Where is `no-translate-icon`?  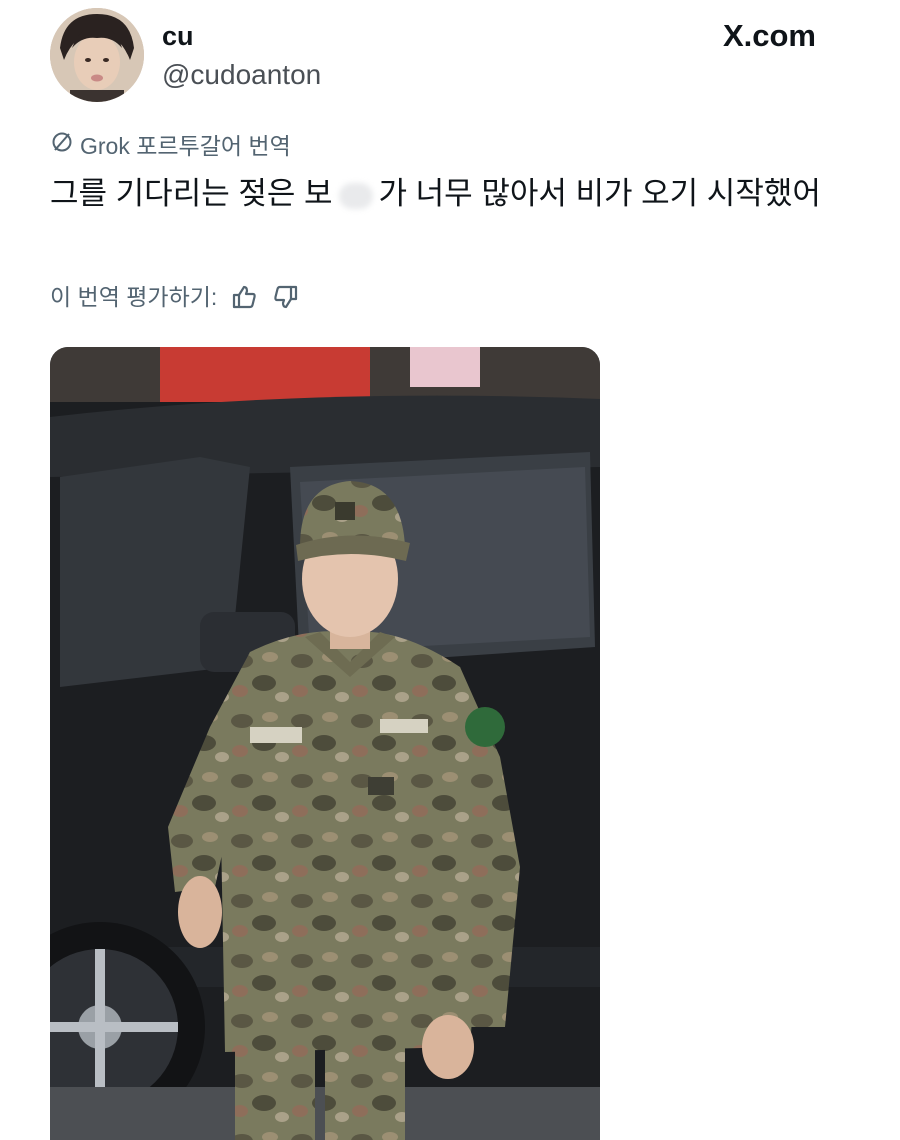 no-translate-icon is located at coordinates (62, 145).